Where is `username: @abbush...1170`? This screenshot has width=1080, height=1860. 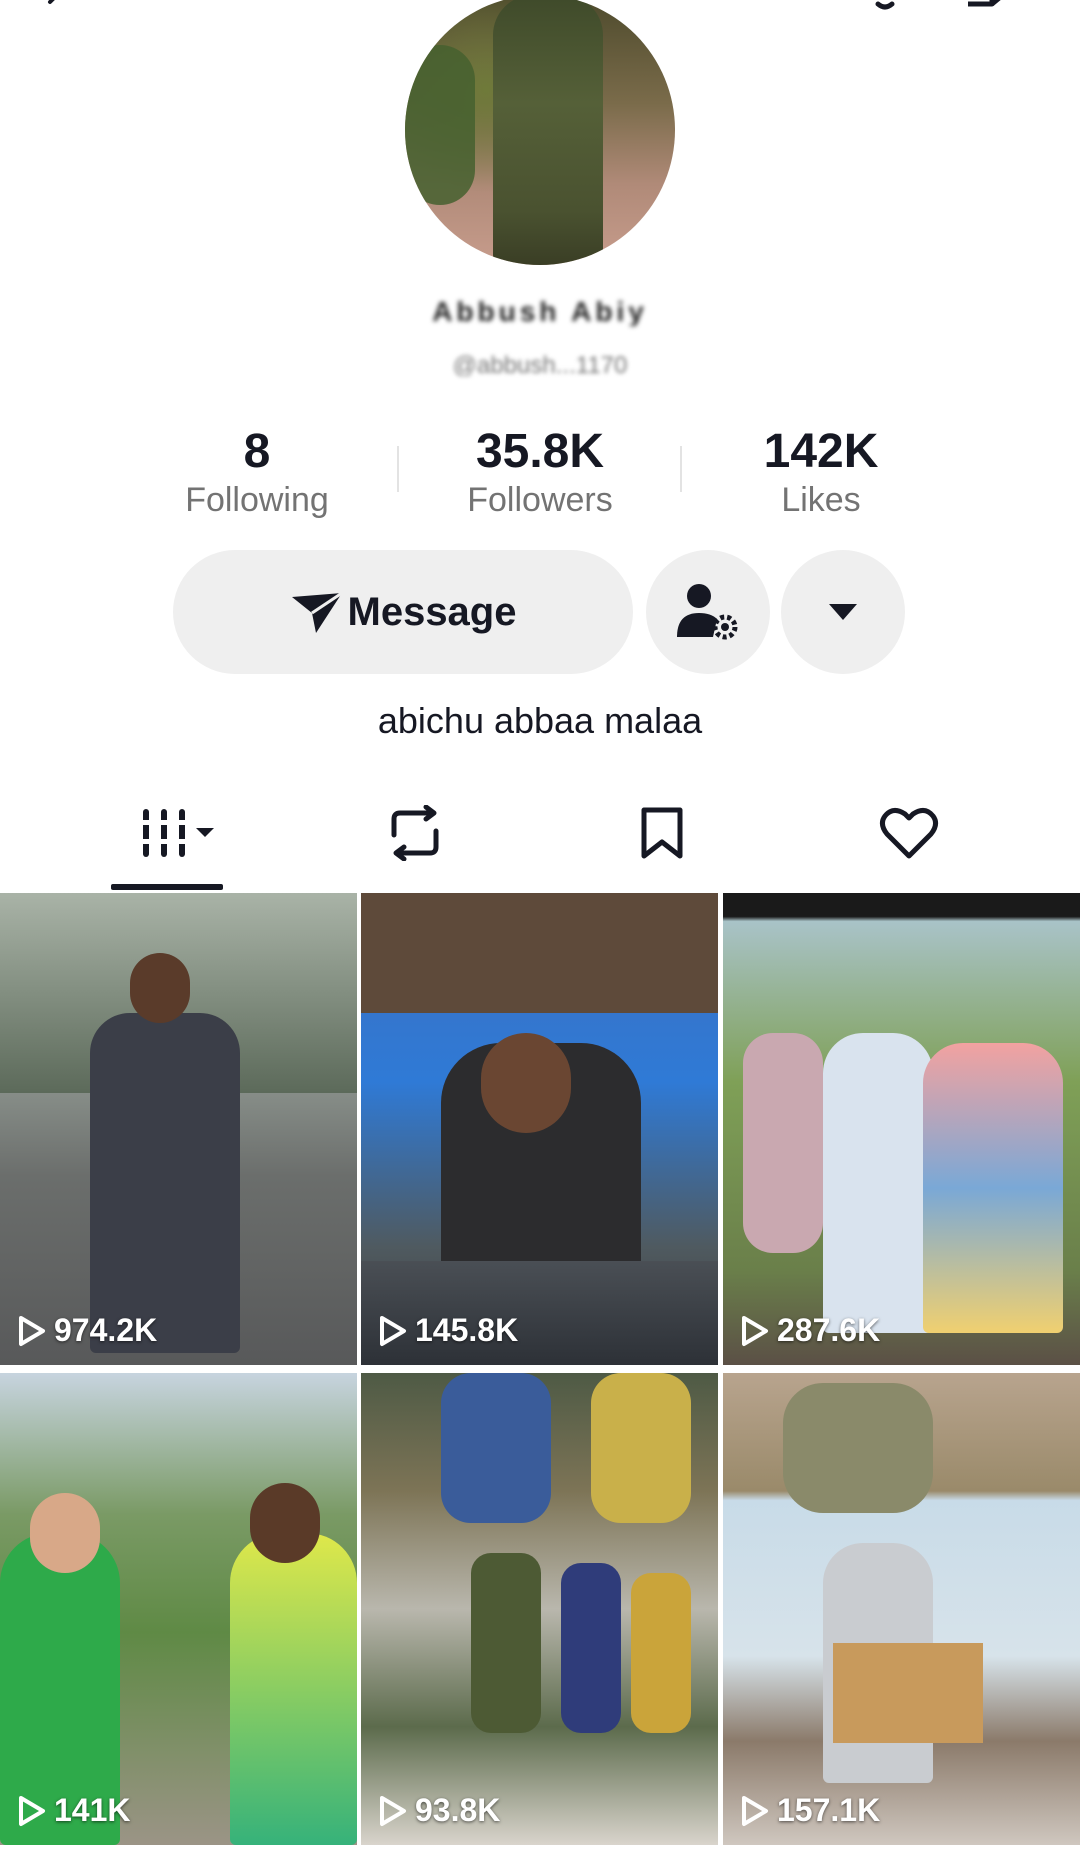
username: @abbush...1170 is located at coordinates (540, 364).